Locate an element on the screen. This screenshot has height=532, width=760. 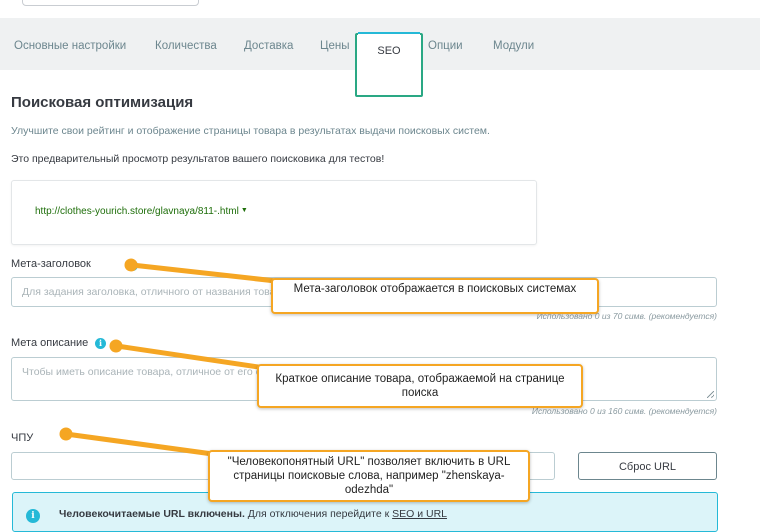
tab-options: Опции is located at coordinates (445, 44).